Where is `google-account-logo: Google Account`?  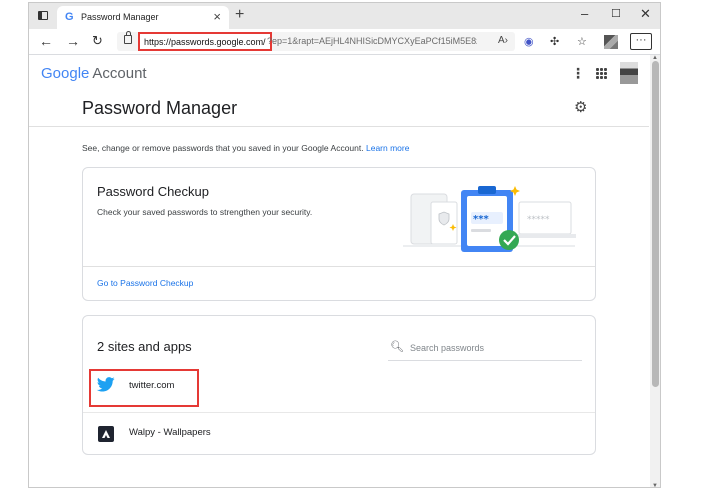 google-account-logo: Google Account is located at coordinates (94, 73).